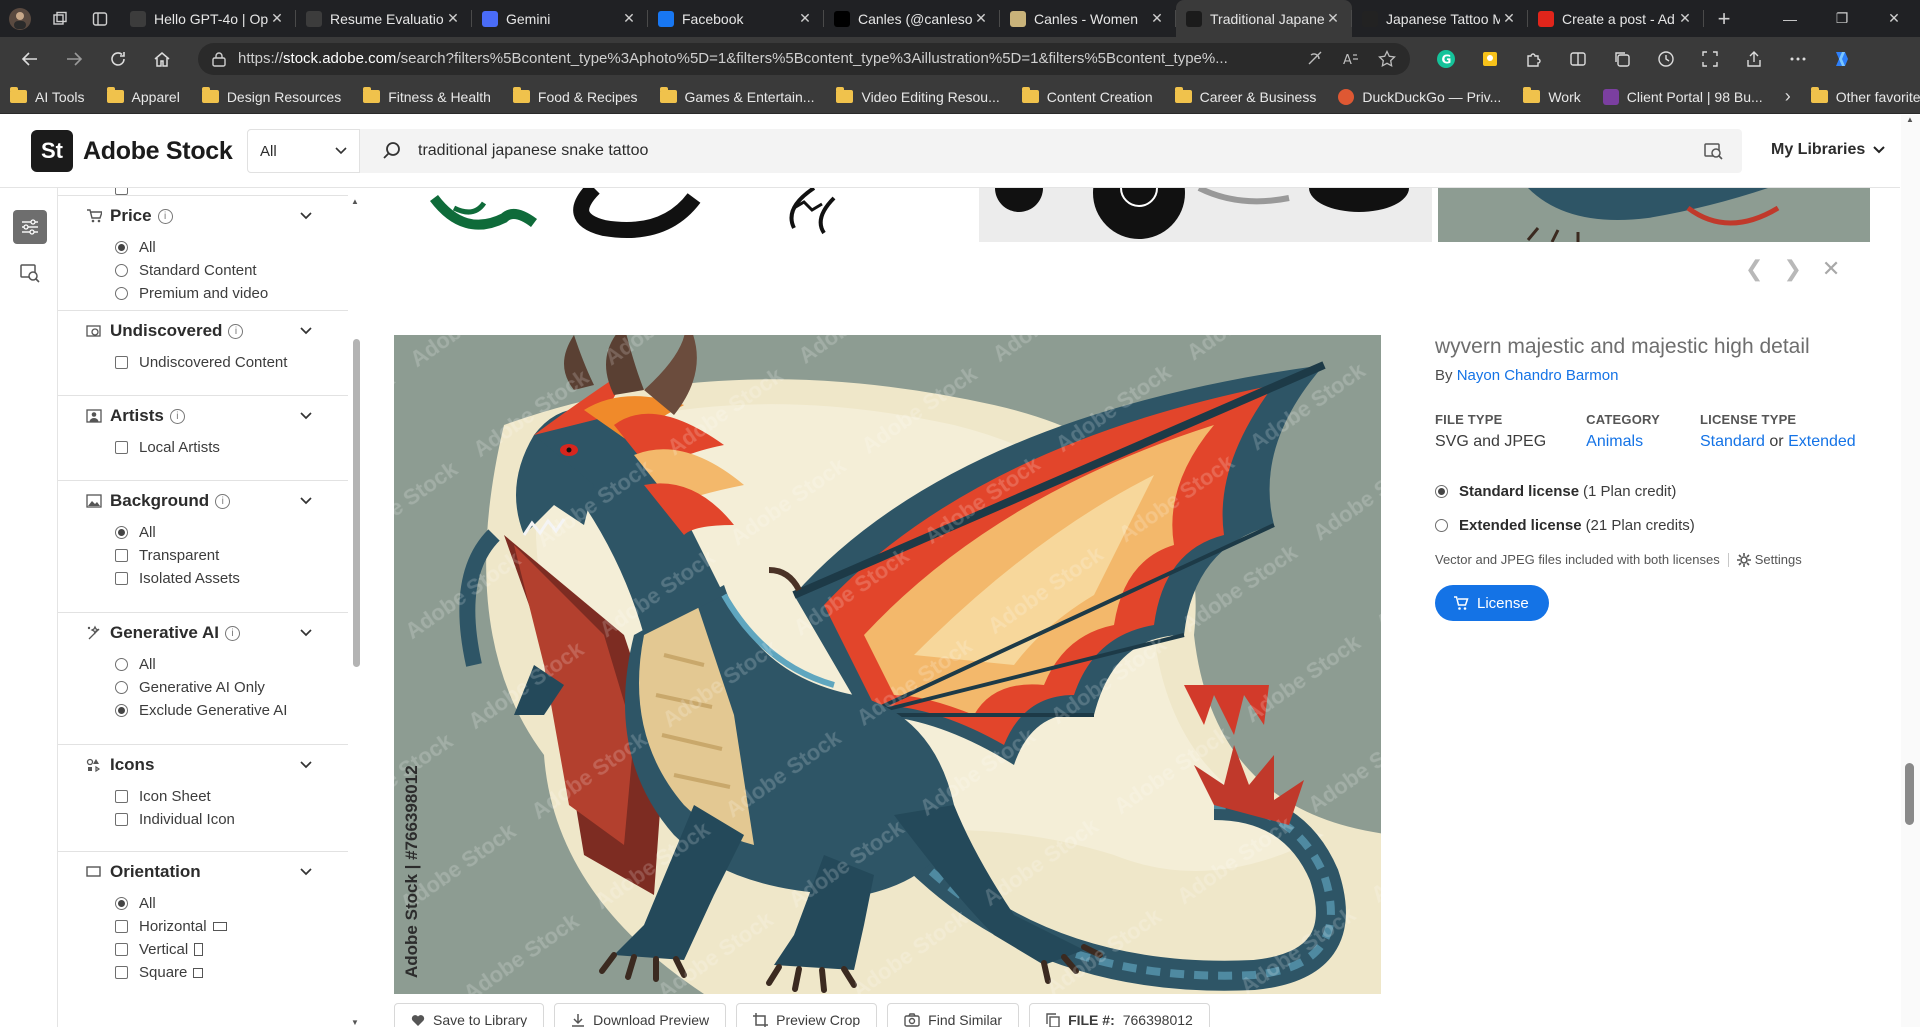  I want to click on bookmark-item: Apparel, so click(143, 96).